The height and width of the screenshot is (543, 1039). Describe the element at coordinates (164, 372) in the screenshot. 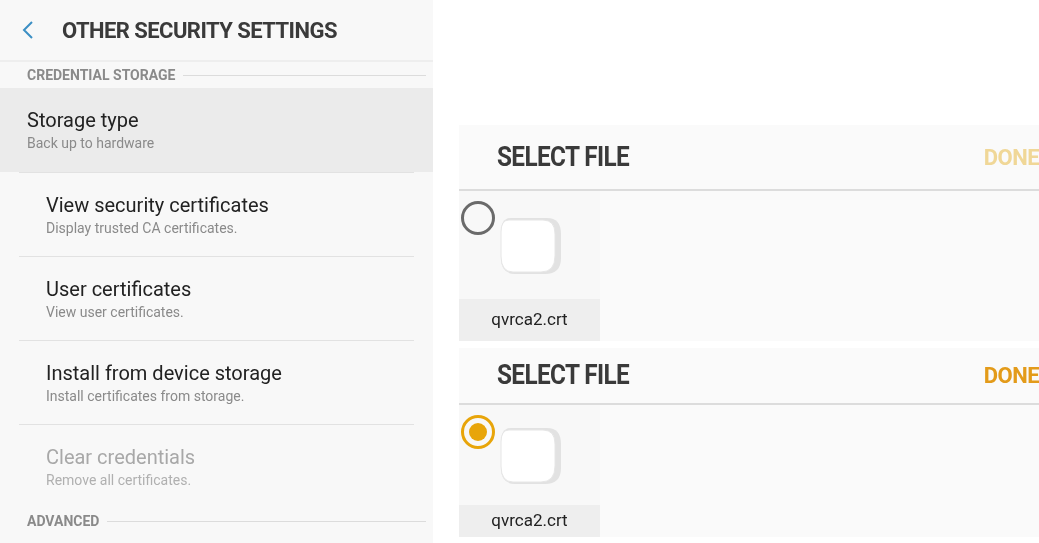

I see `item-title: Install from device storage` at that location.